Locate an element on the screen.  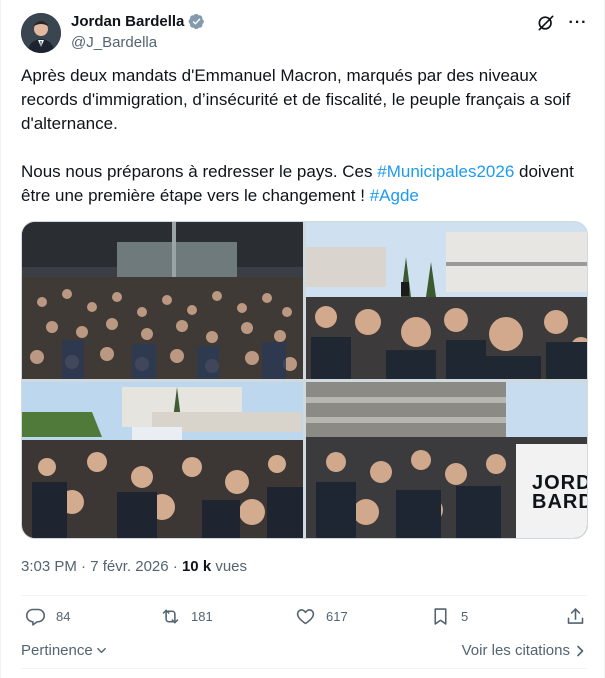
reply-count: 84 is located at coordinates (63, 616).